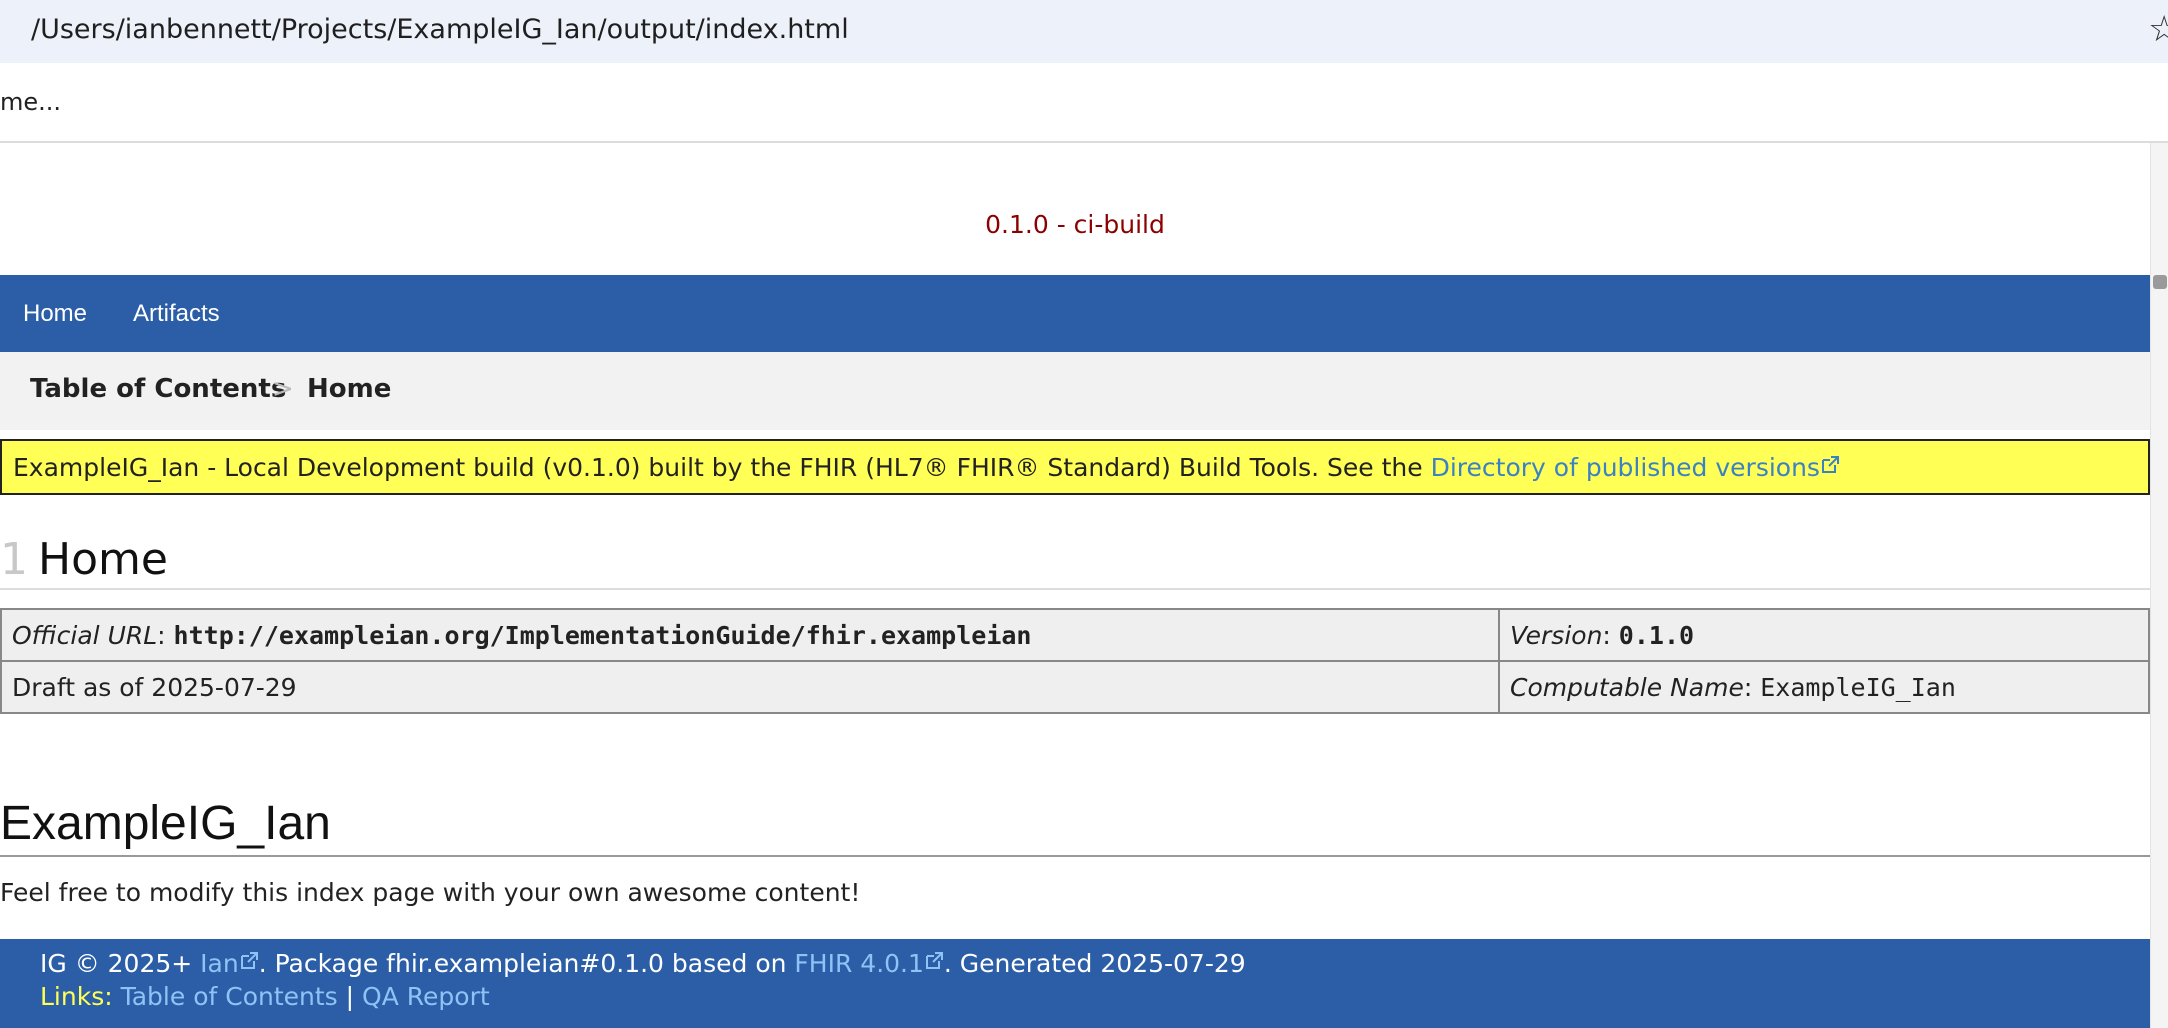 Image resolution: width=2168 pixels, height=1028 pixels. I want to click on scrollbar-thumb, so click(2160, 282).